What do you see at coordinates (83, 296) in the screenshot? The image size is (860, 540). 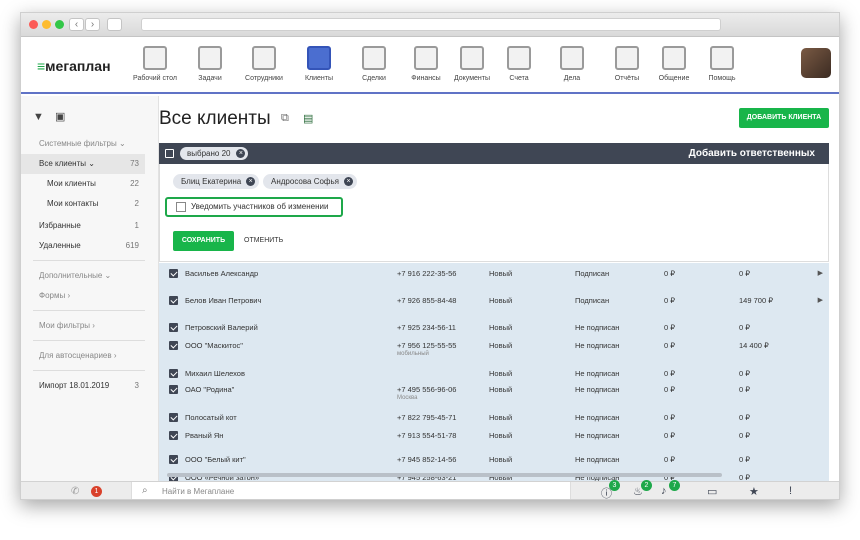 I see `forms-toggle: Формы ›` at bounding box center [83, 296].